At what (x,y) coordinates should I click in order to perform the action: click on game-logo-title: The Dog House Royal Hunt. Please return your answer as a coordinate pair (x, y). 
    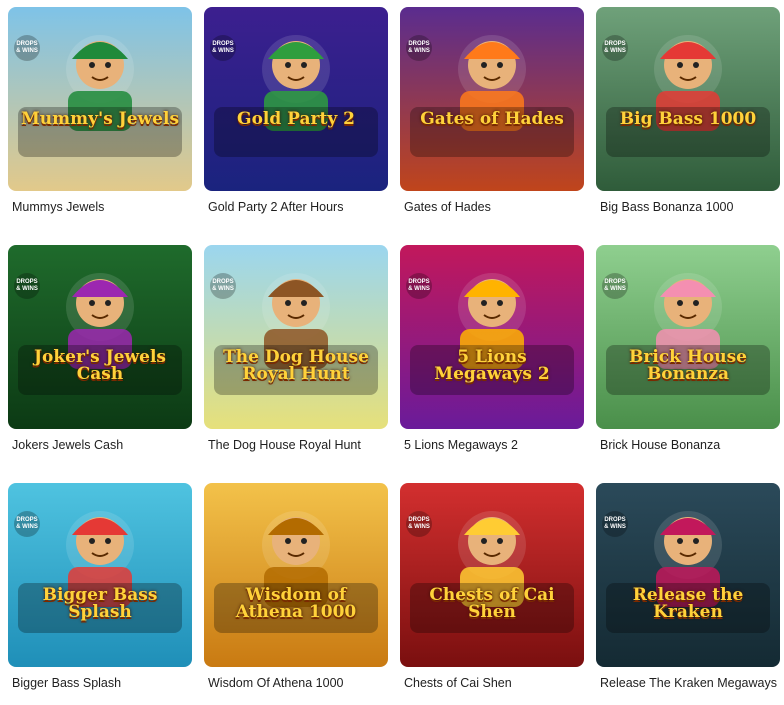
    Looking at the image, I should click on (296, 365).